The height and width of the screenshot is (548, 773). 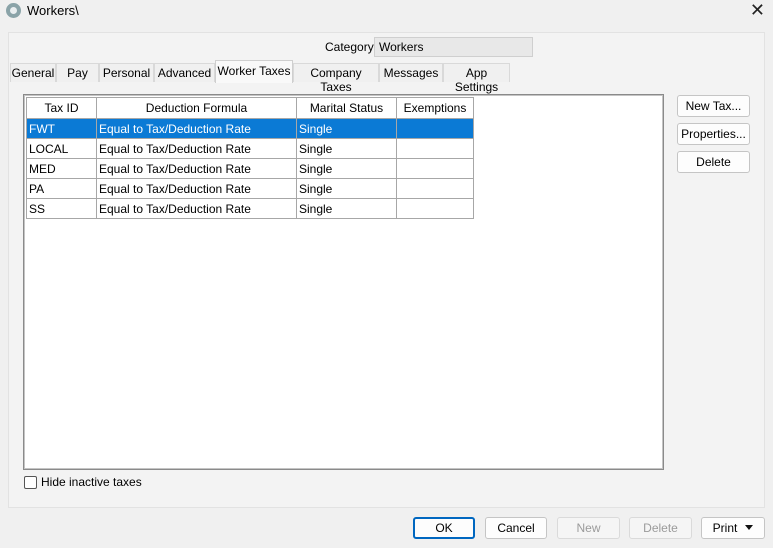 I want to click on cell-tax-id: SS, so click(x=61, y=208).